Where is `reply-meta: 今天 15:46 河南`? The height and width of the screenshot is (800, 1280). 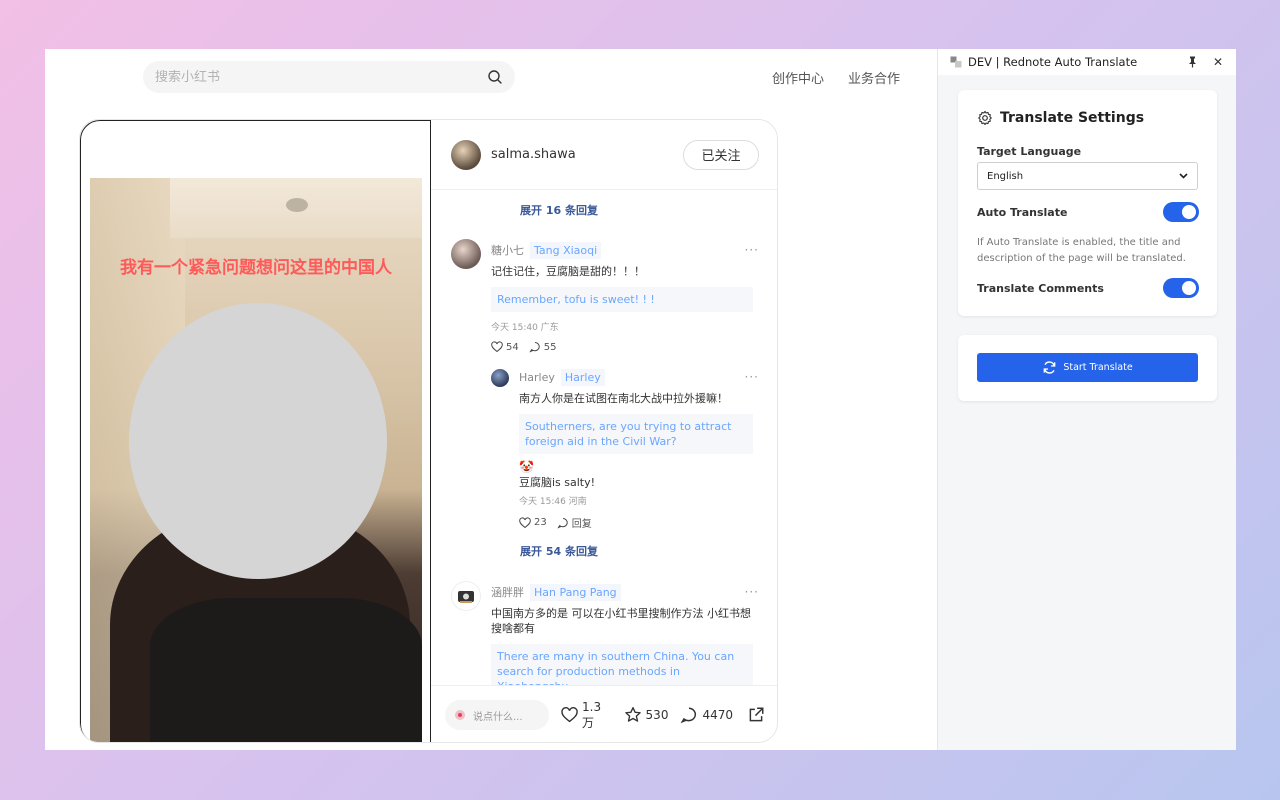 reply-meta: 今天 15:46 河南 is located at coordinates (553, 502).